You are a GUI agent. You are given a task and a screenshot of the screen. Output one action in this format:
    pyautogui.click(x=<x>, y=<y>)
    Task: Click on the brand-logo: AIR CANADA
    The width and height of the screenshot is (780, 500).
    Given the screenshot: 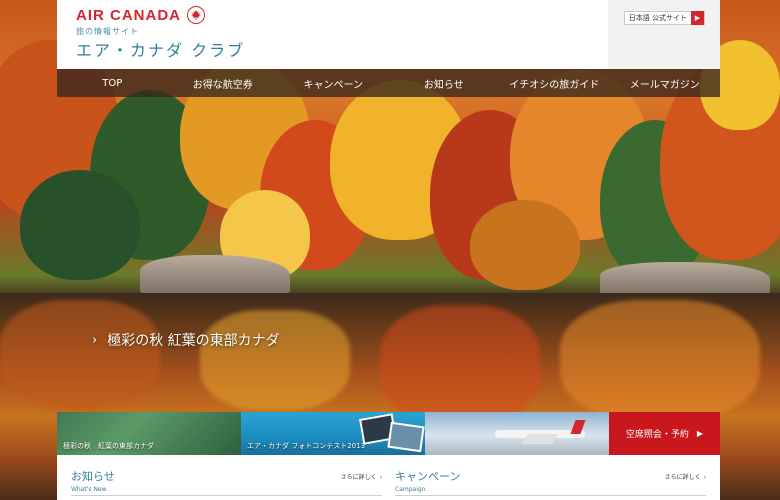 What is the action you would take?
    pyautogui.click(x=128, y=15)
    